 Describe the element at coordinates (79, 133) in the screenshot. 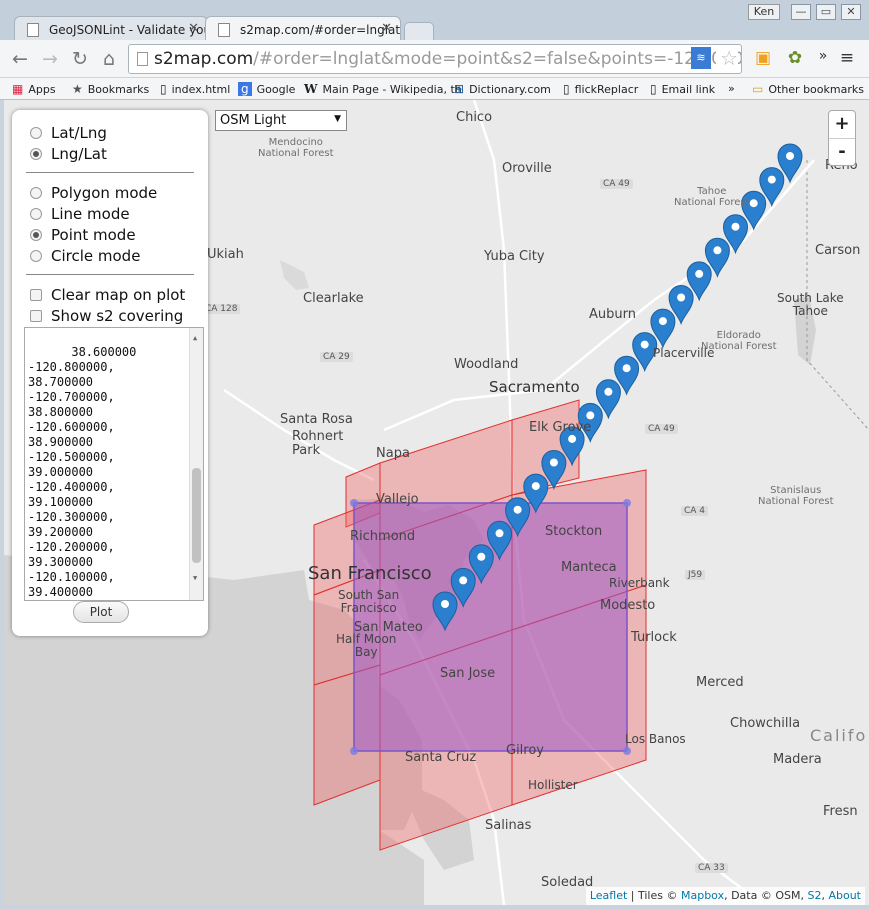

I see `option-label: Lat/Lng` at that location.